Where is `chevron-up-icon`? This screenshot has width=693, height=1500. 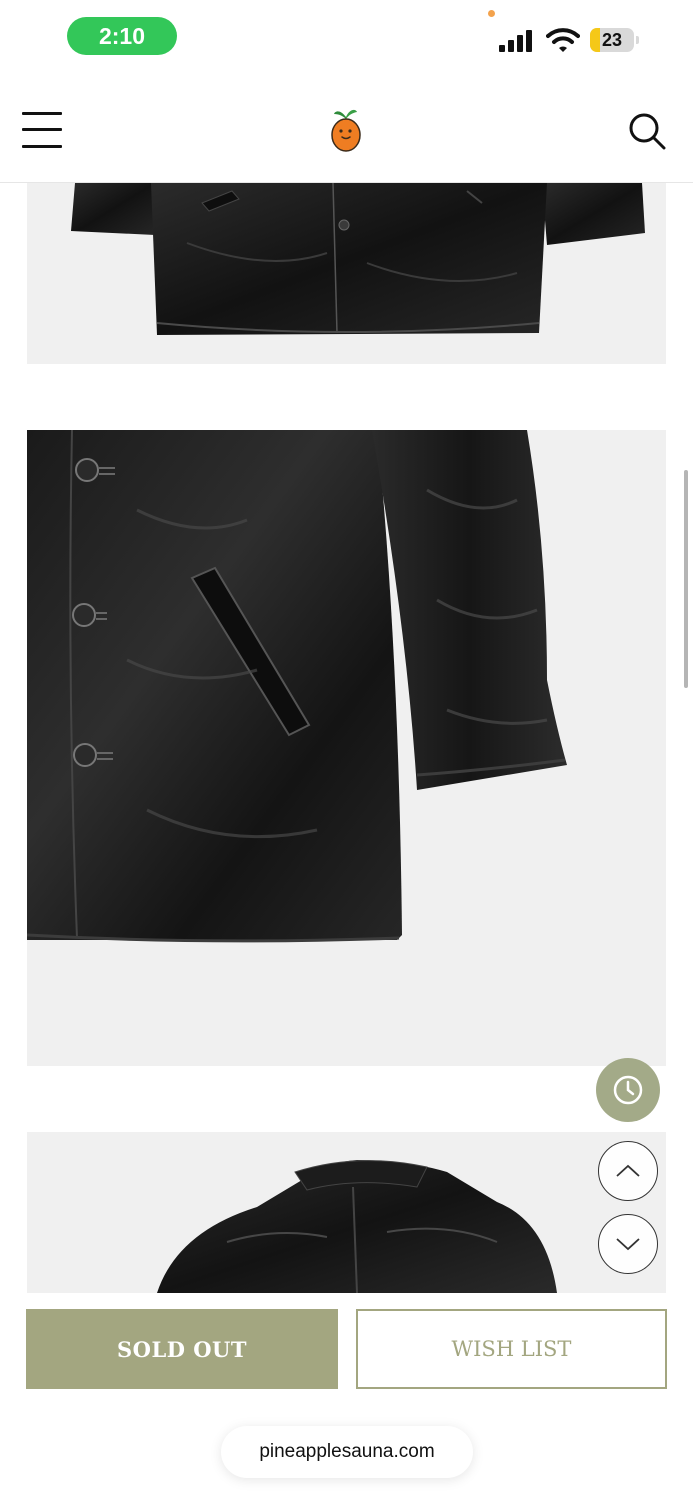 chevron-up-icon is located at coordinates (628, 1170).